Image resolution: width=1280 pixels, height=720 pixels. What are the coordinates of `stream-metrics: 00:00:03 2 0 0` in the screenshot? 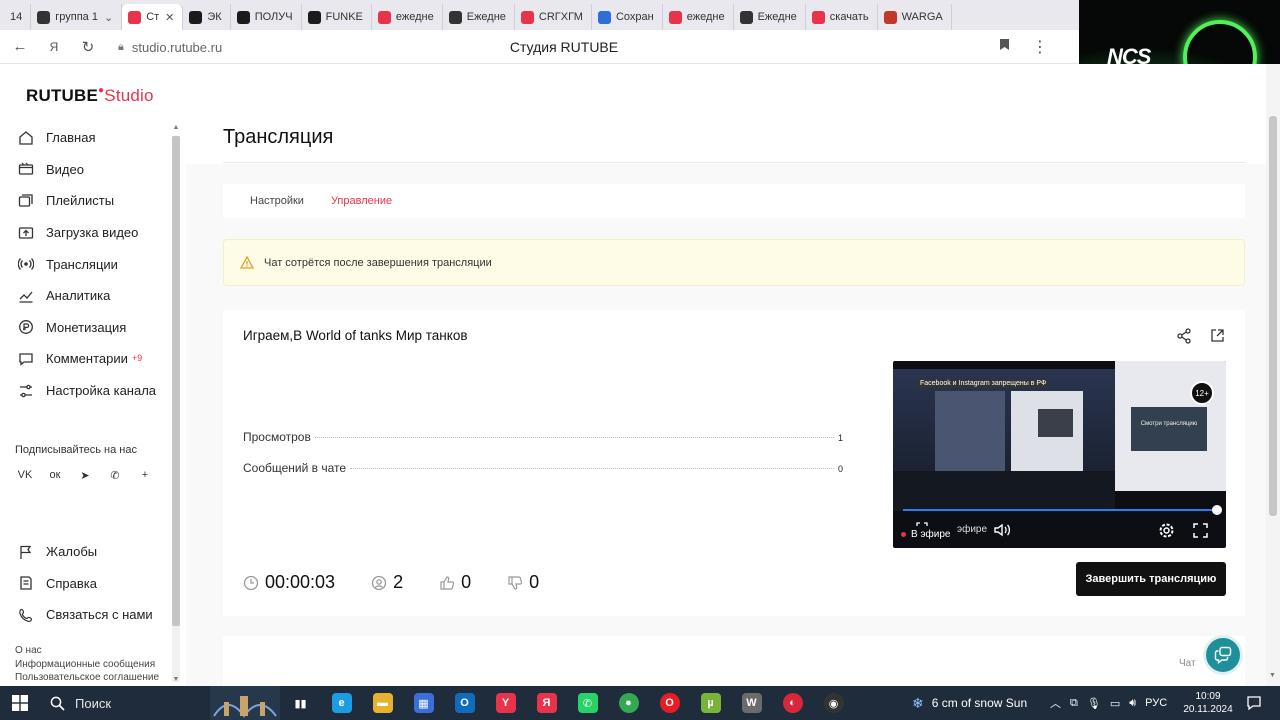 It's located at (409, 582).